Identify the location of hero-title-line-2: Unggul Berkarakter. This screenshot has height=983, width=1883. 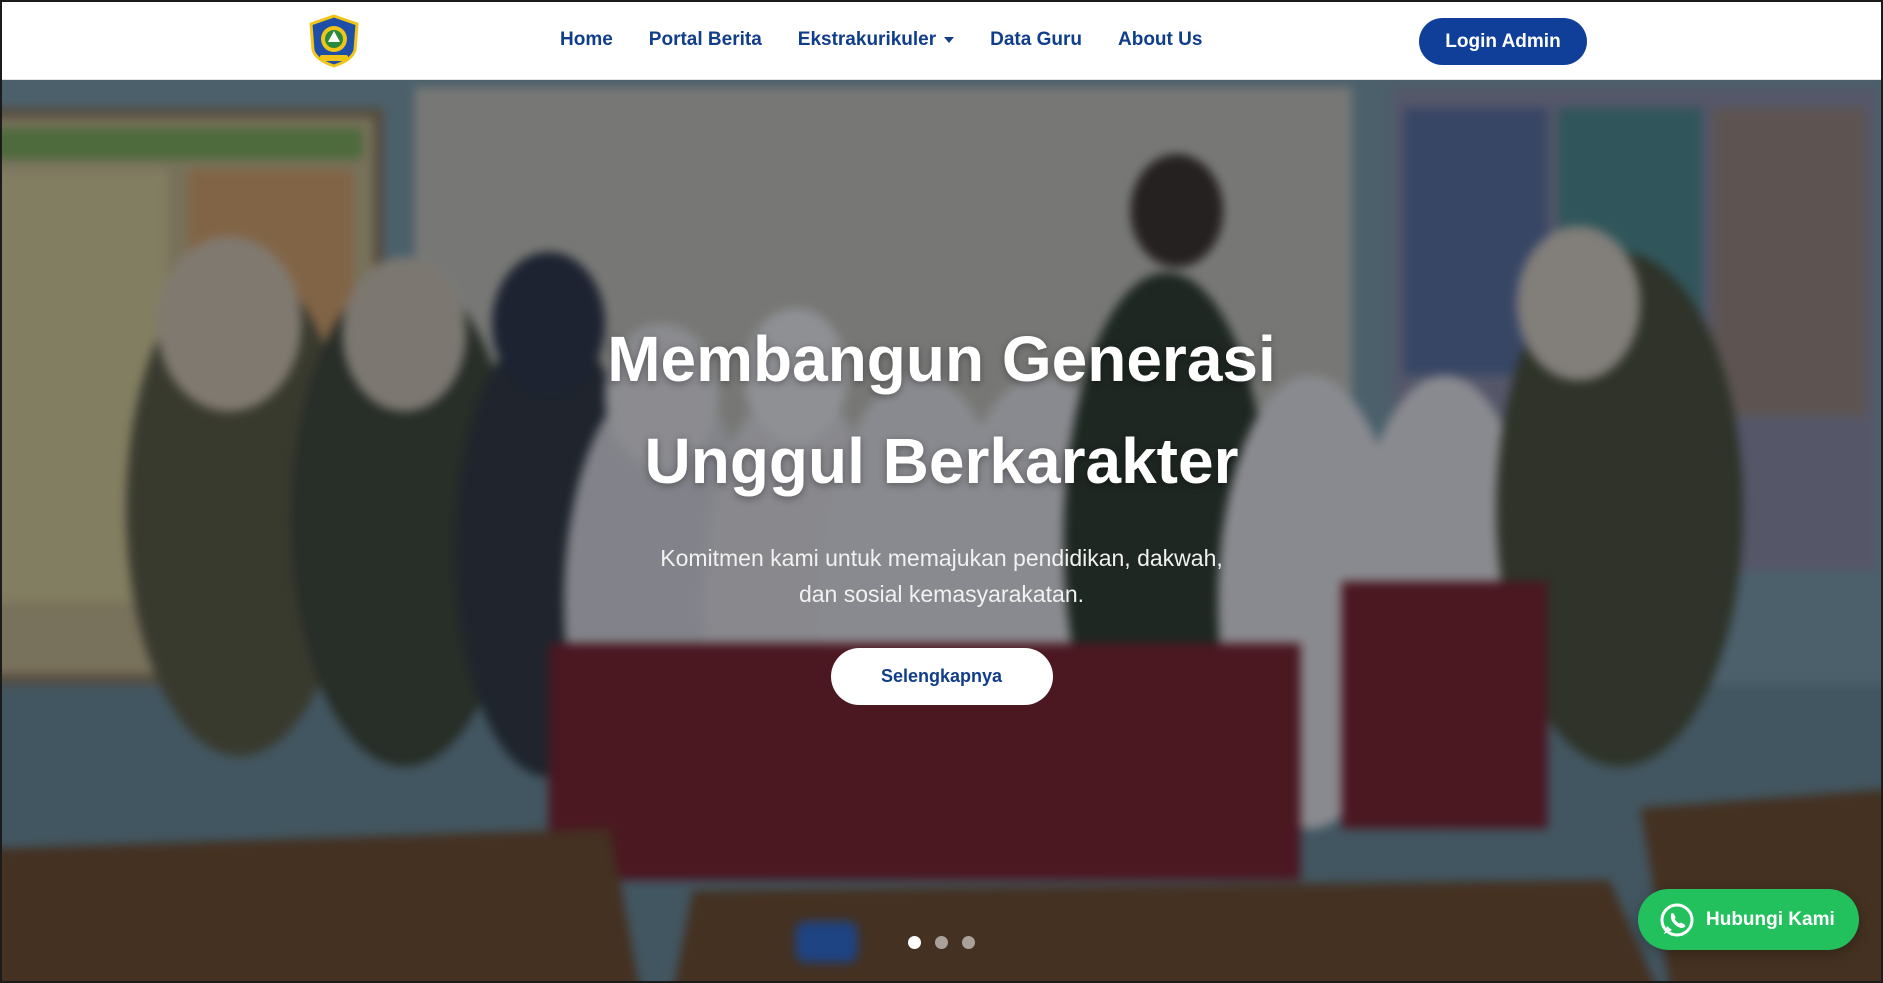
(941, 461).